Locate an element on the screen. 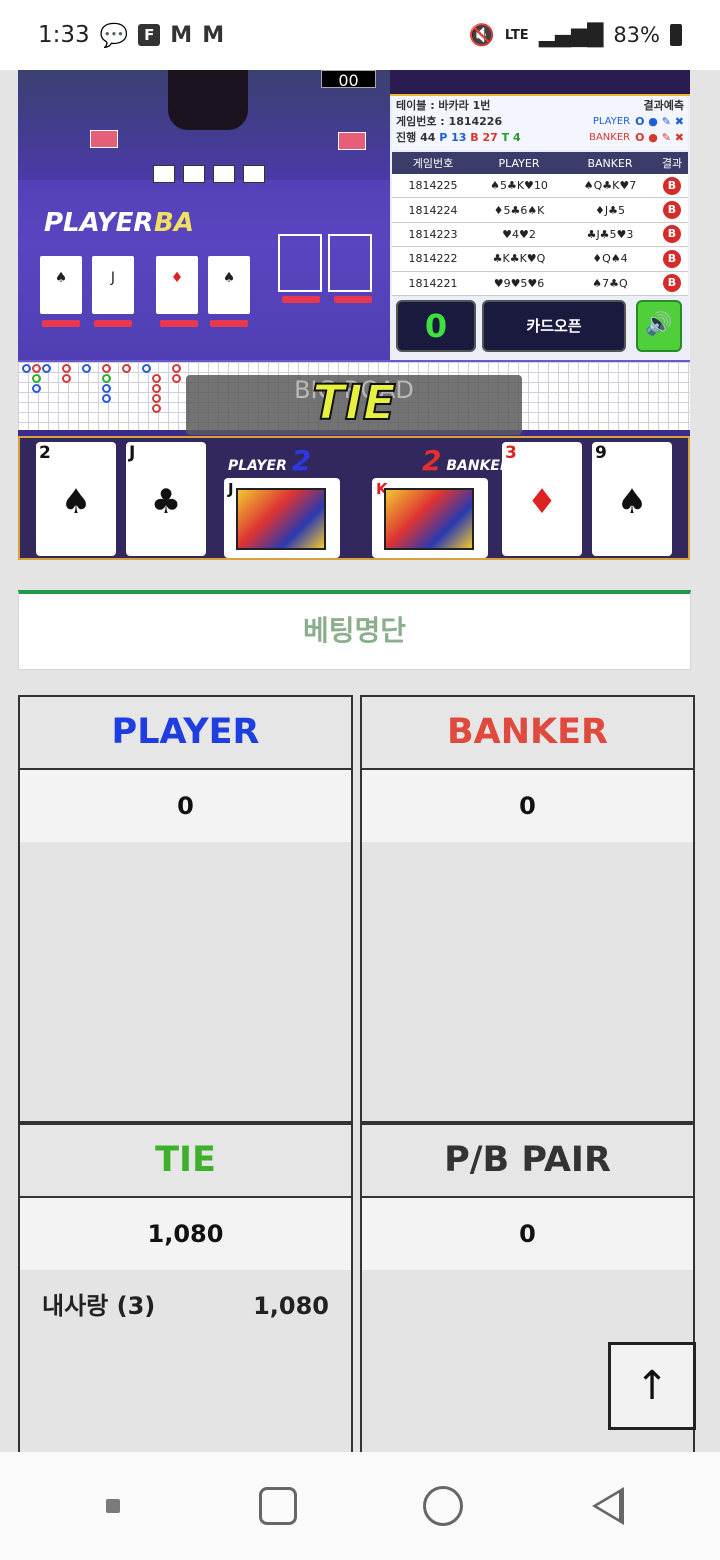 This screenshot has width=720, height=1560. round-timer: 00 is located at coordinates (348, 80).